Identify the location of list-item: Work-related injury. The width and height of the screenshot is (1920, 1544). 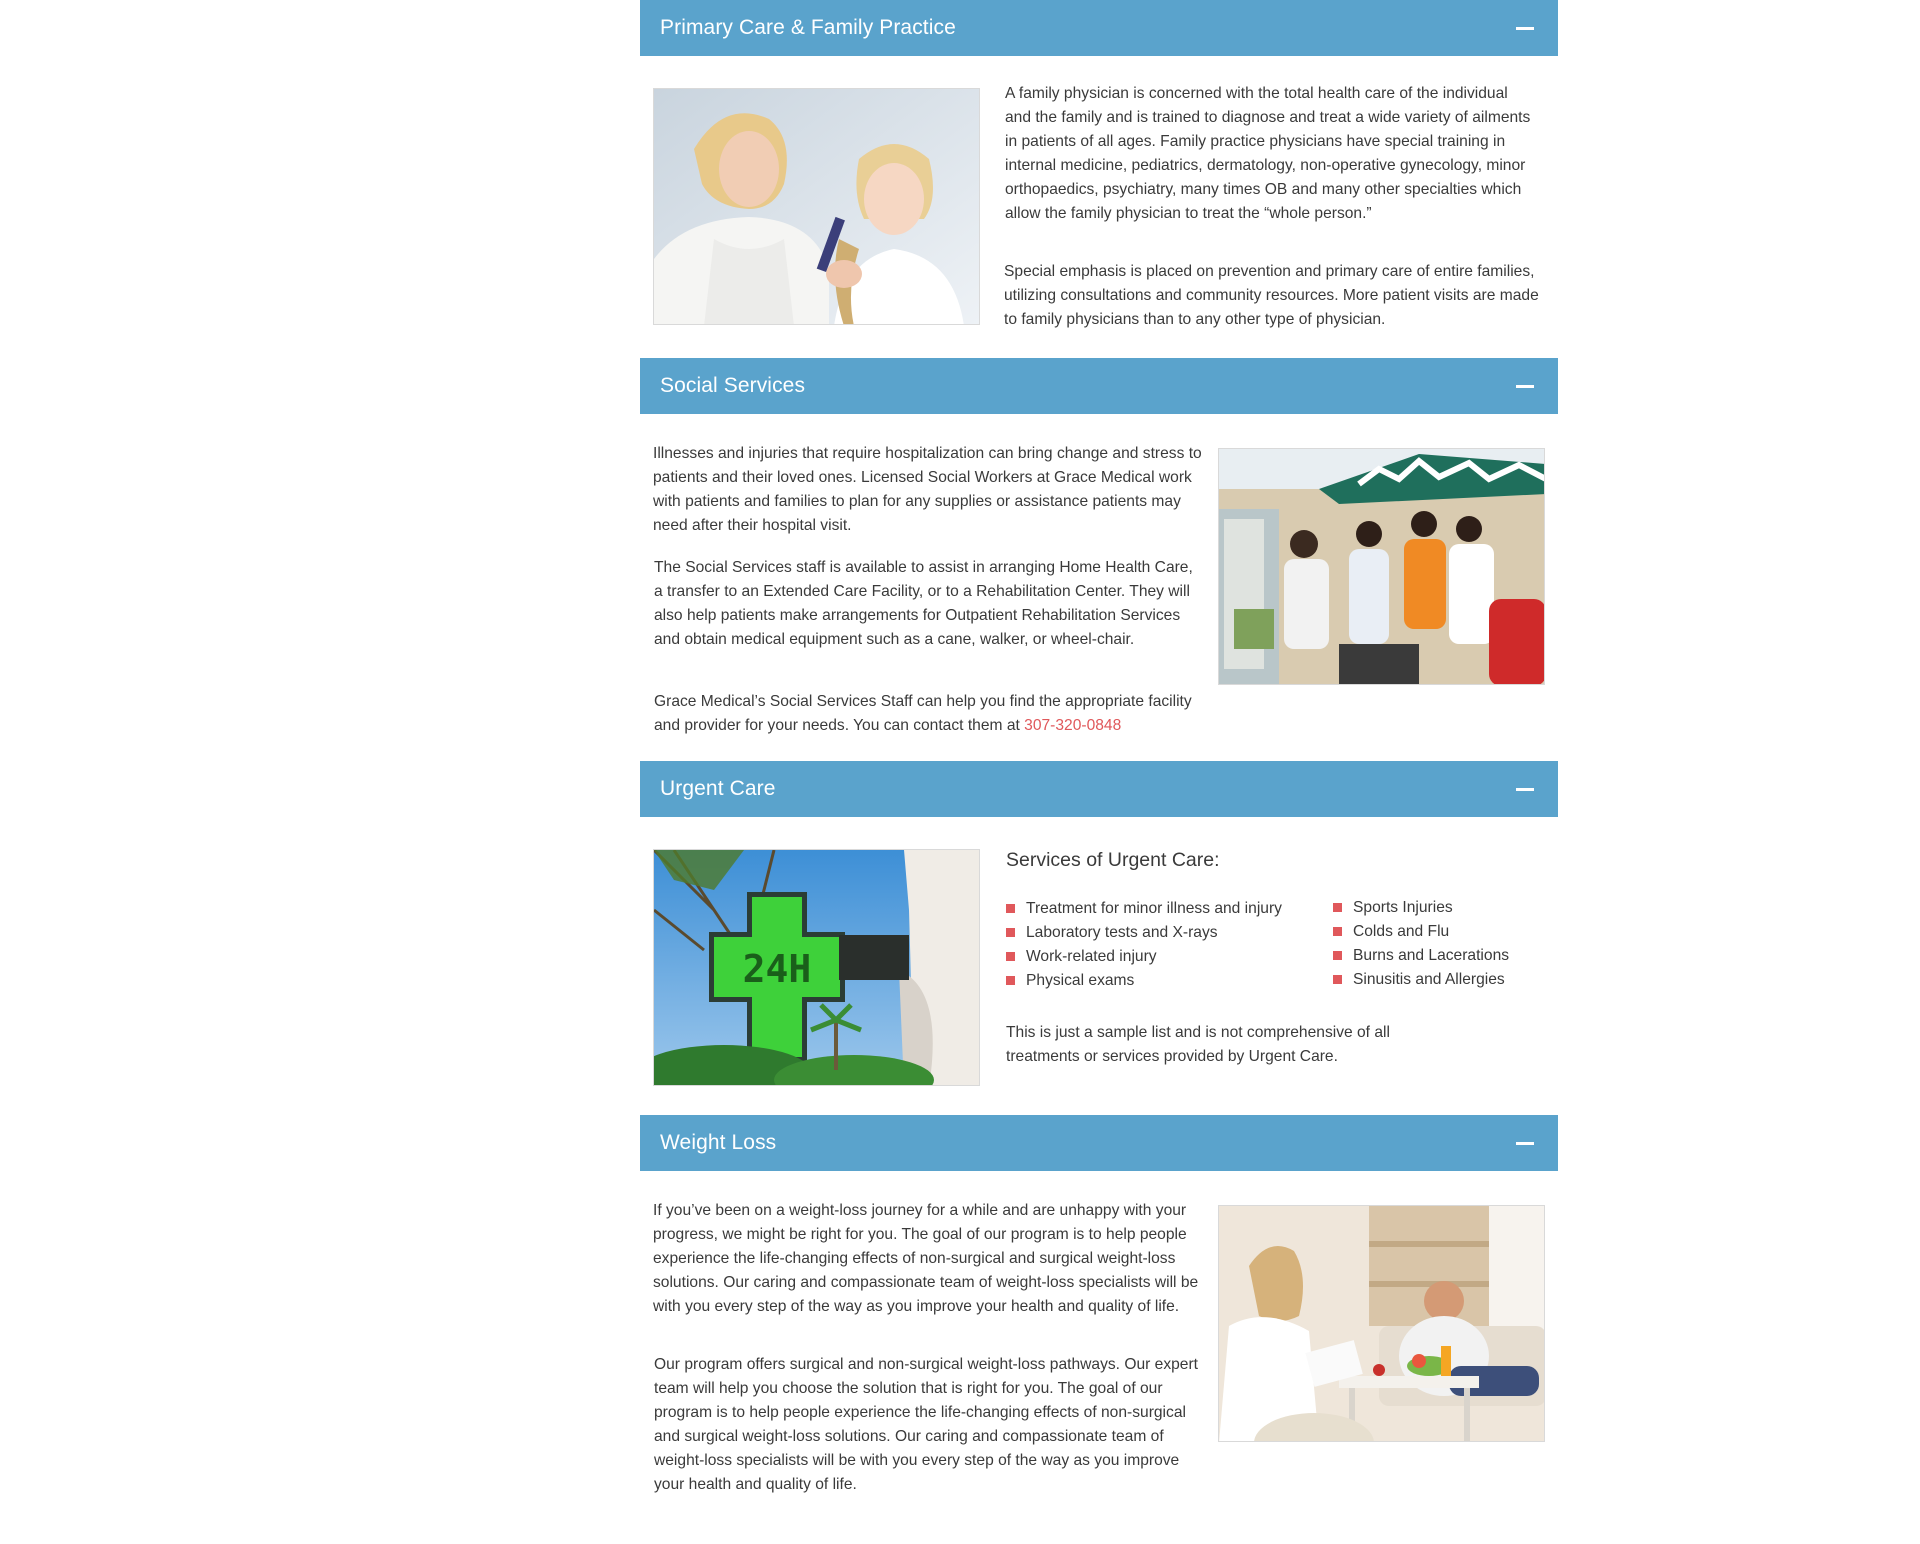
(1156, 957).